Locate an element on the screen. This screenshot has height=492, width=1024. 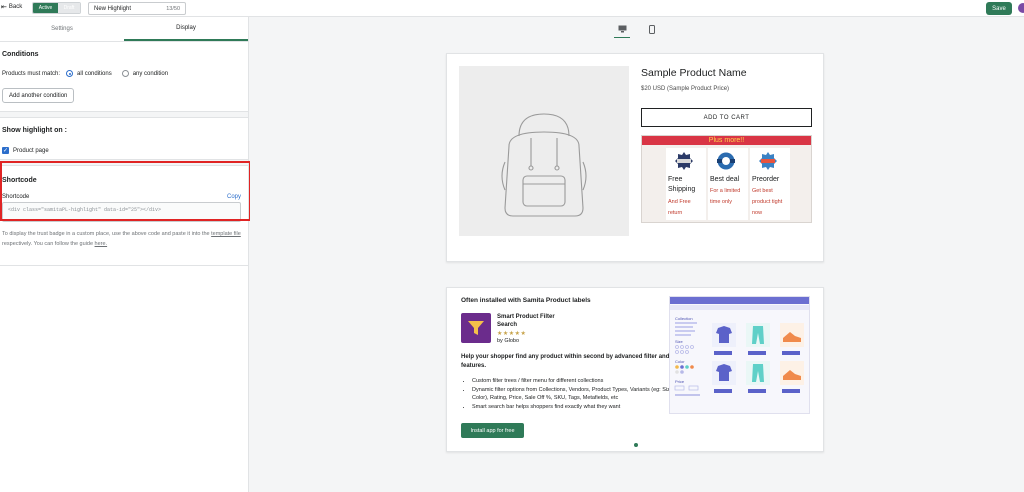
radio-any-condition is located at coordinates (125, 73).